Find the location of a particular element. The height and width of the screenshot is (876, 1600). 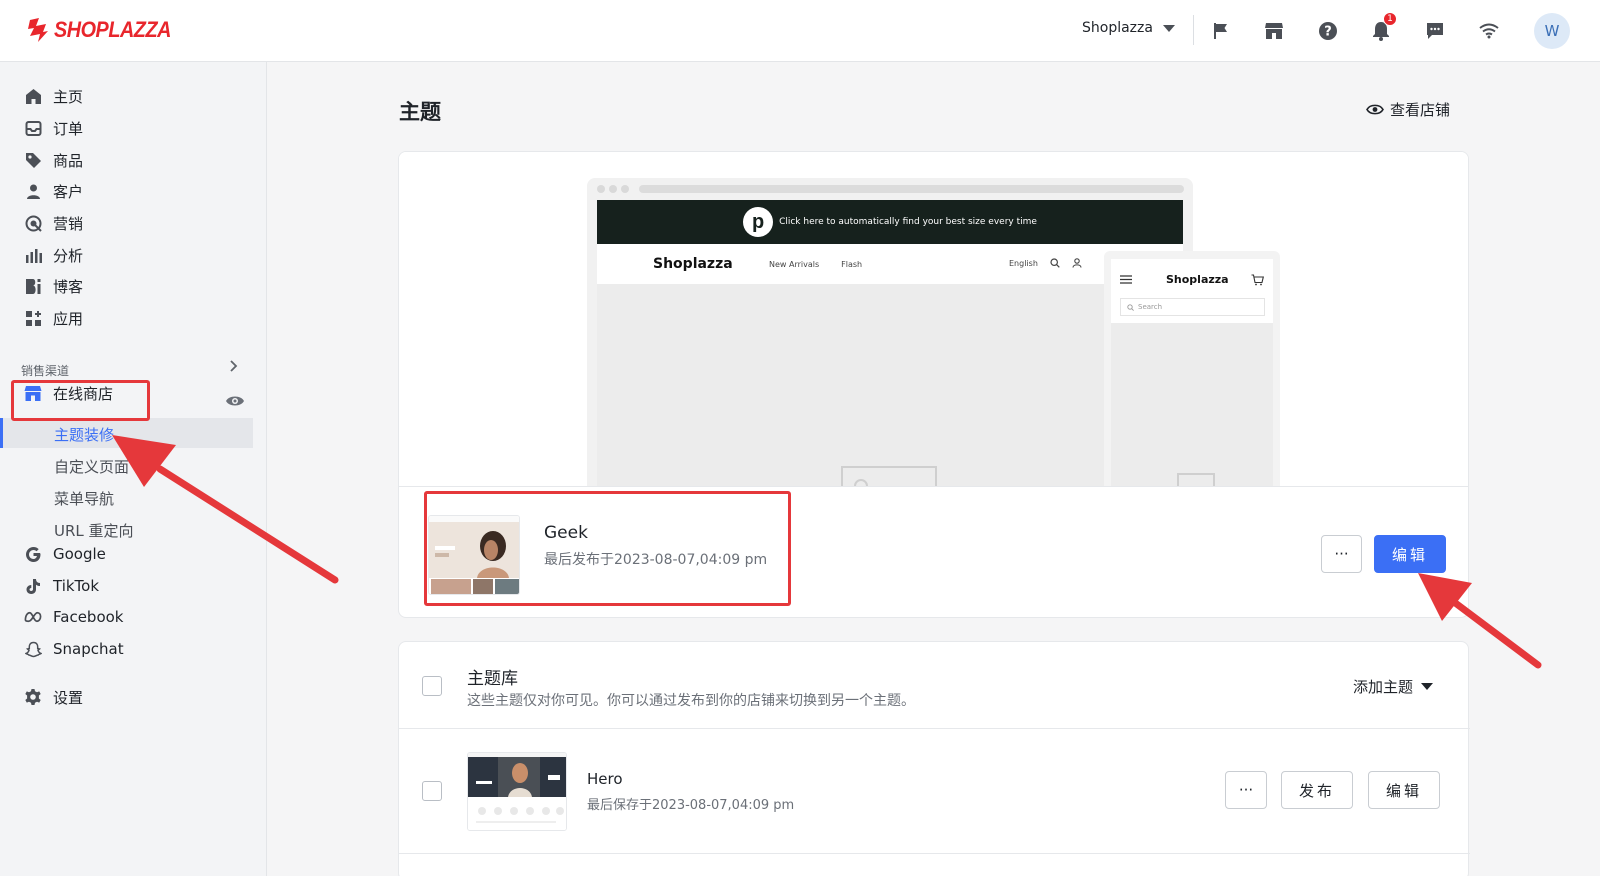

sidebar-item-label: 订单 is located at coordinates (68, 128).